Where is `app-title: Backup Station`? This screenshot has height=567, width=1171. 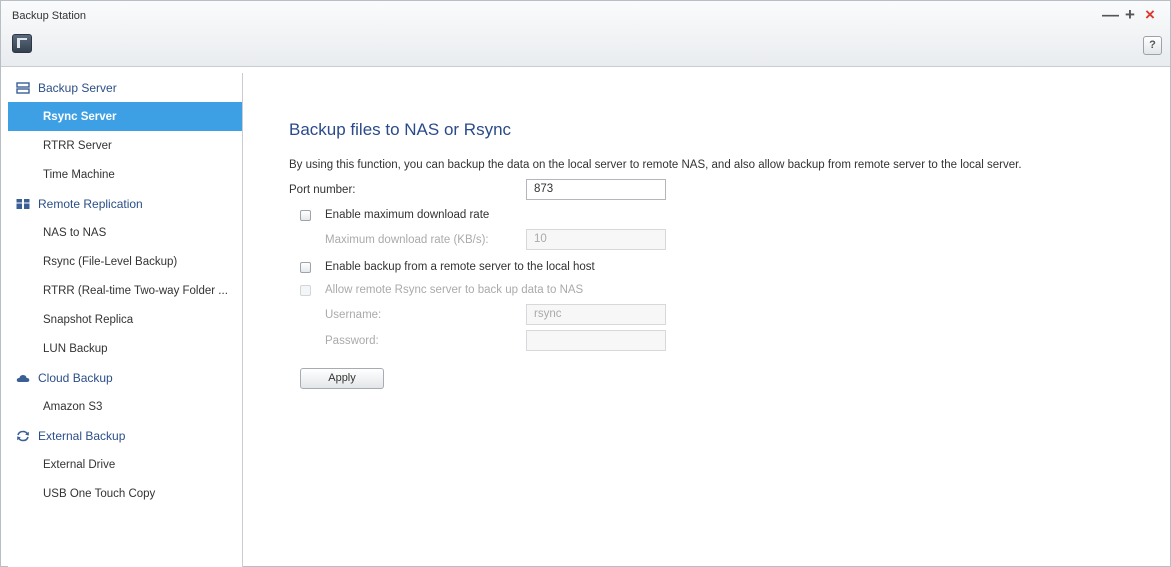 app-title: Backup Station is located at coordinates (49, 16).